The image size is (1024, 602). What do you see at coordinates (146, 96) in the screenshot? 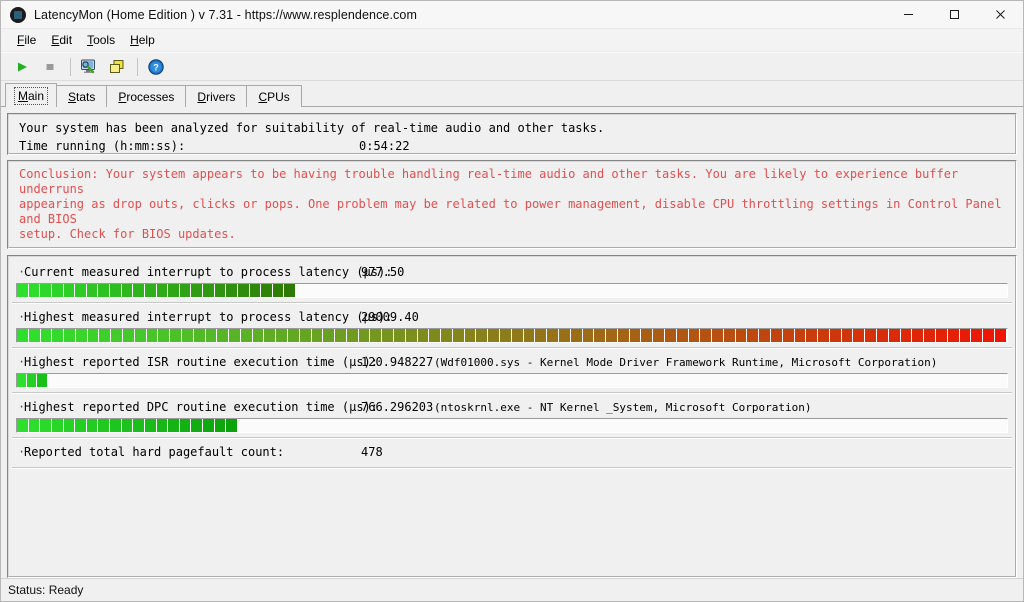
I see `tab-processes: Processes` at bounding box center [146, 96].